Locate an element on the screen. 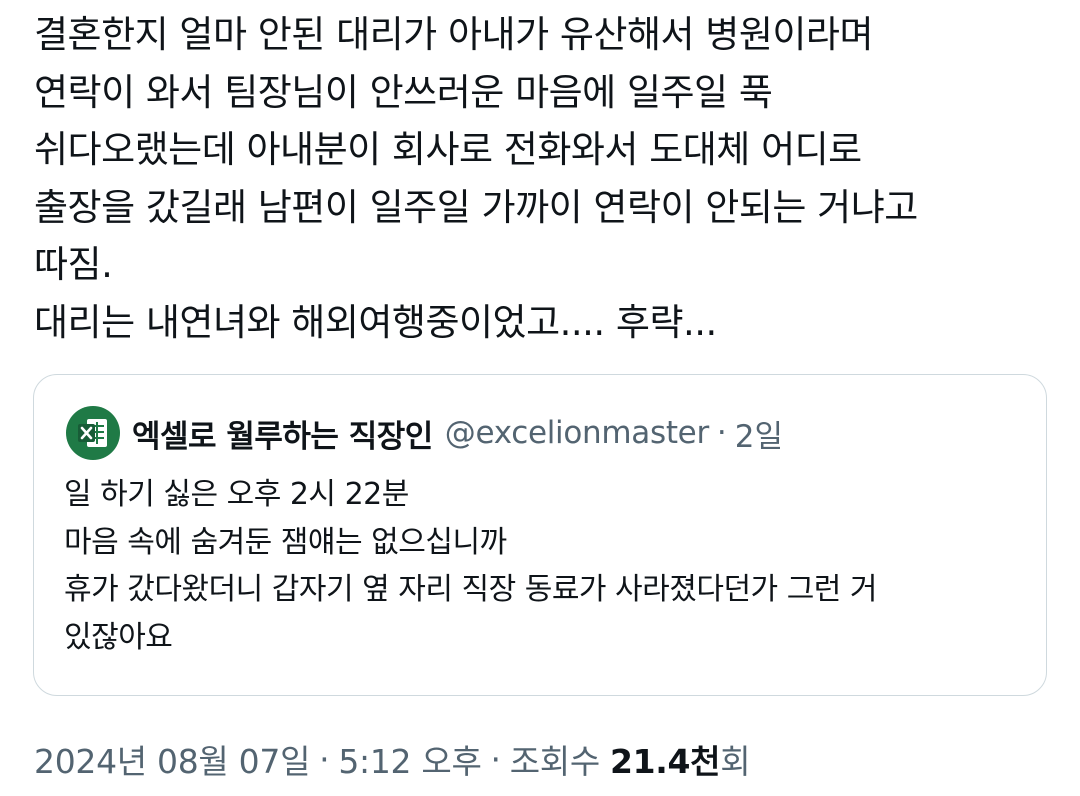 Image resolution: width=1080 pixels, height=796 pixels. excel-logo-icon is located at coordinates (93, 433).